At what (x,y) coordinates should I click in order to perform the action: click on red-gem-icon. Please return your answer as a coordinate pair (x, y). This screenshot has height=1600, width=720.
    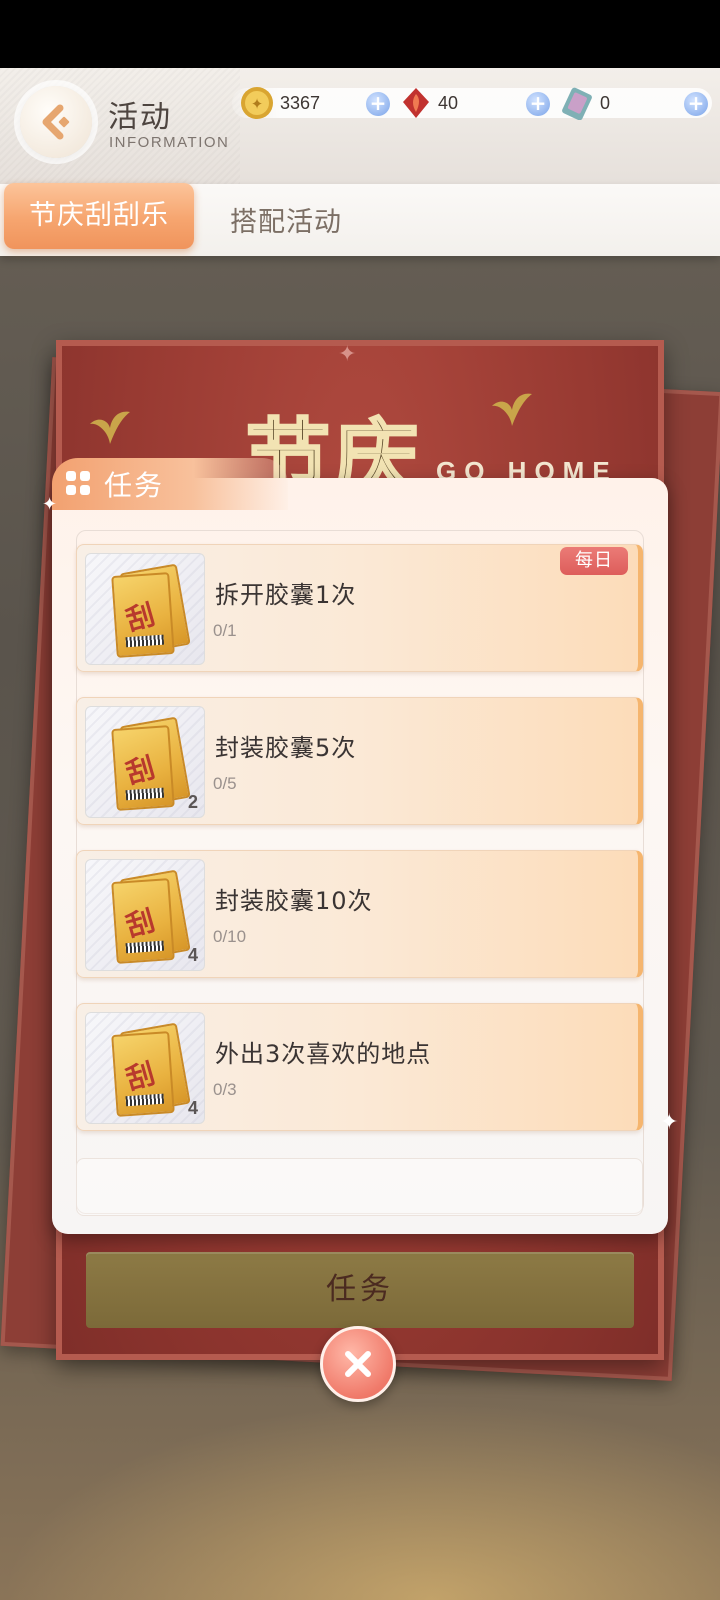
    Looking at the image, I should click on (416, 103).